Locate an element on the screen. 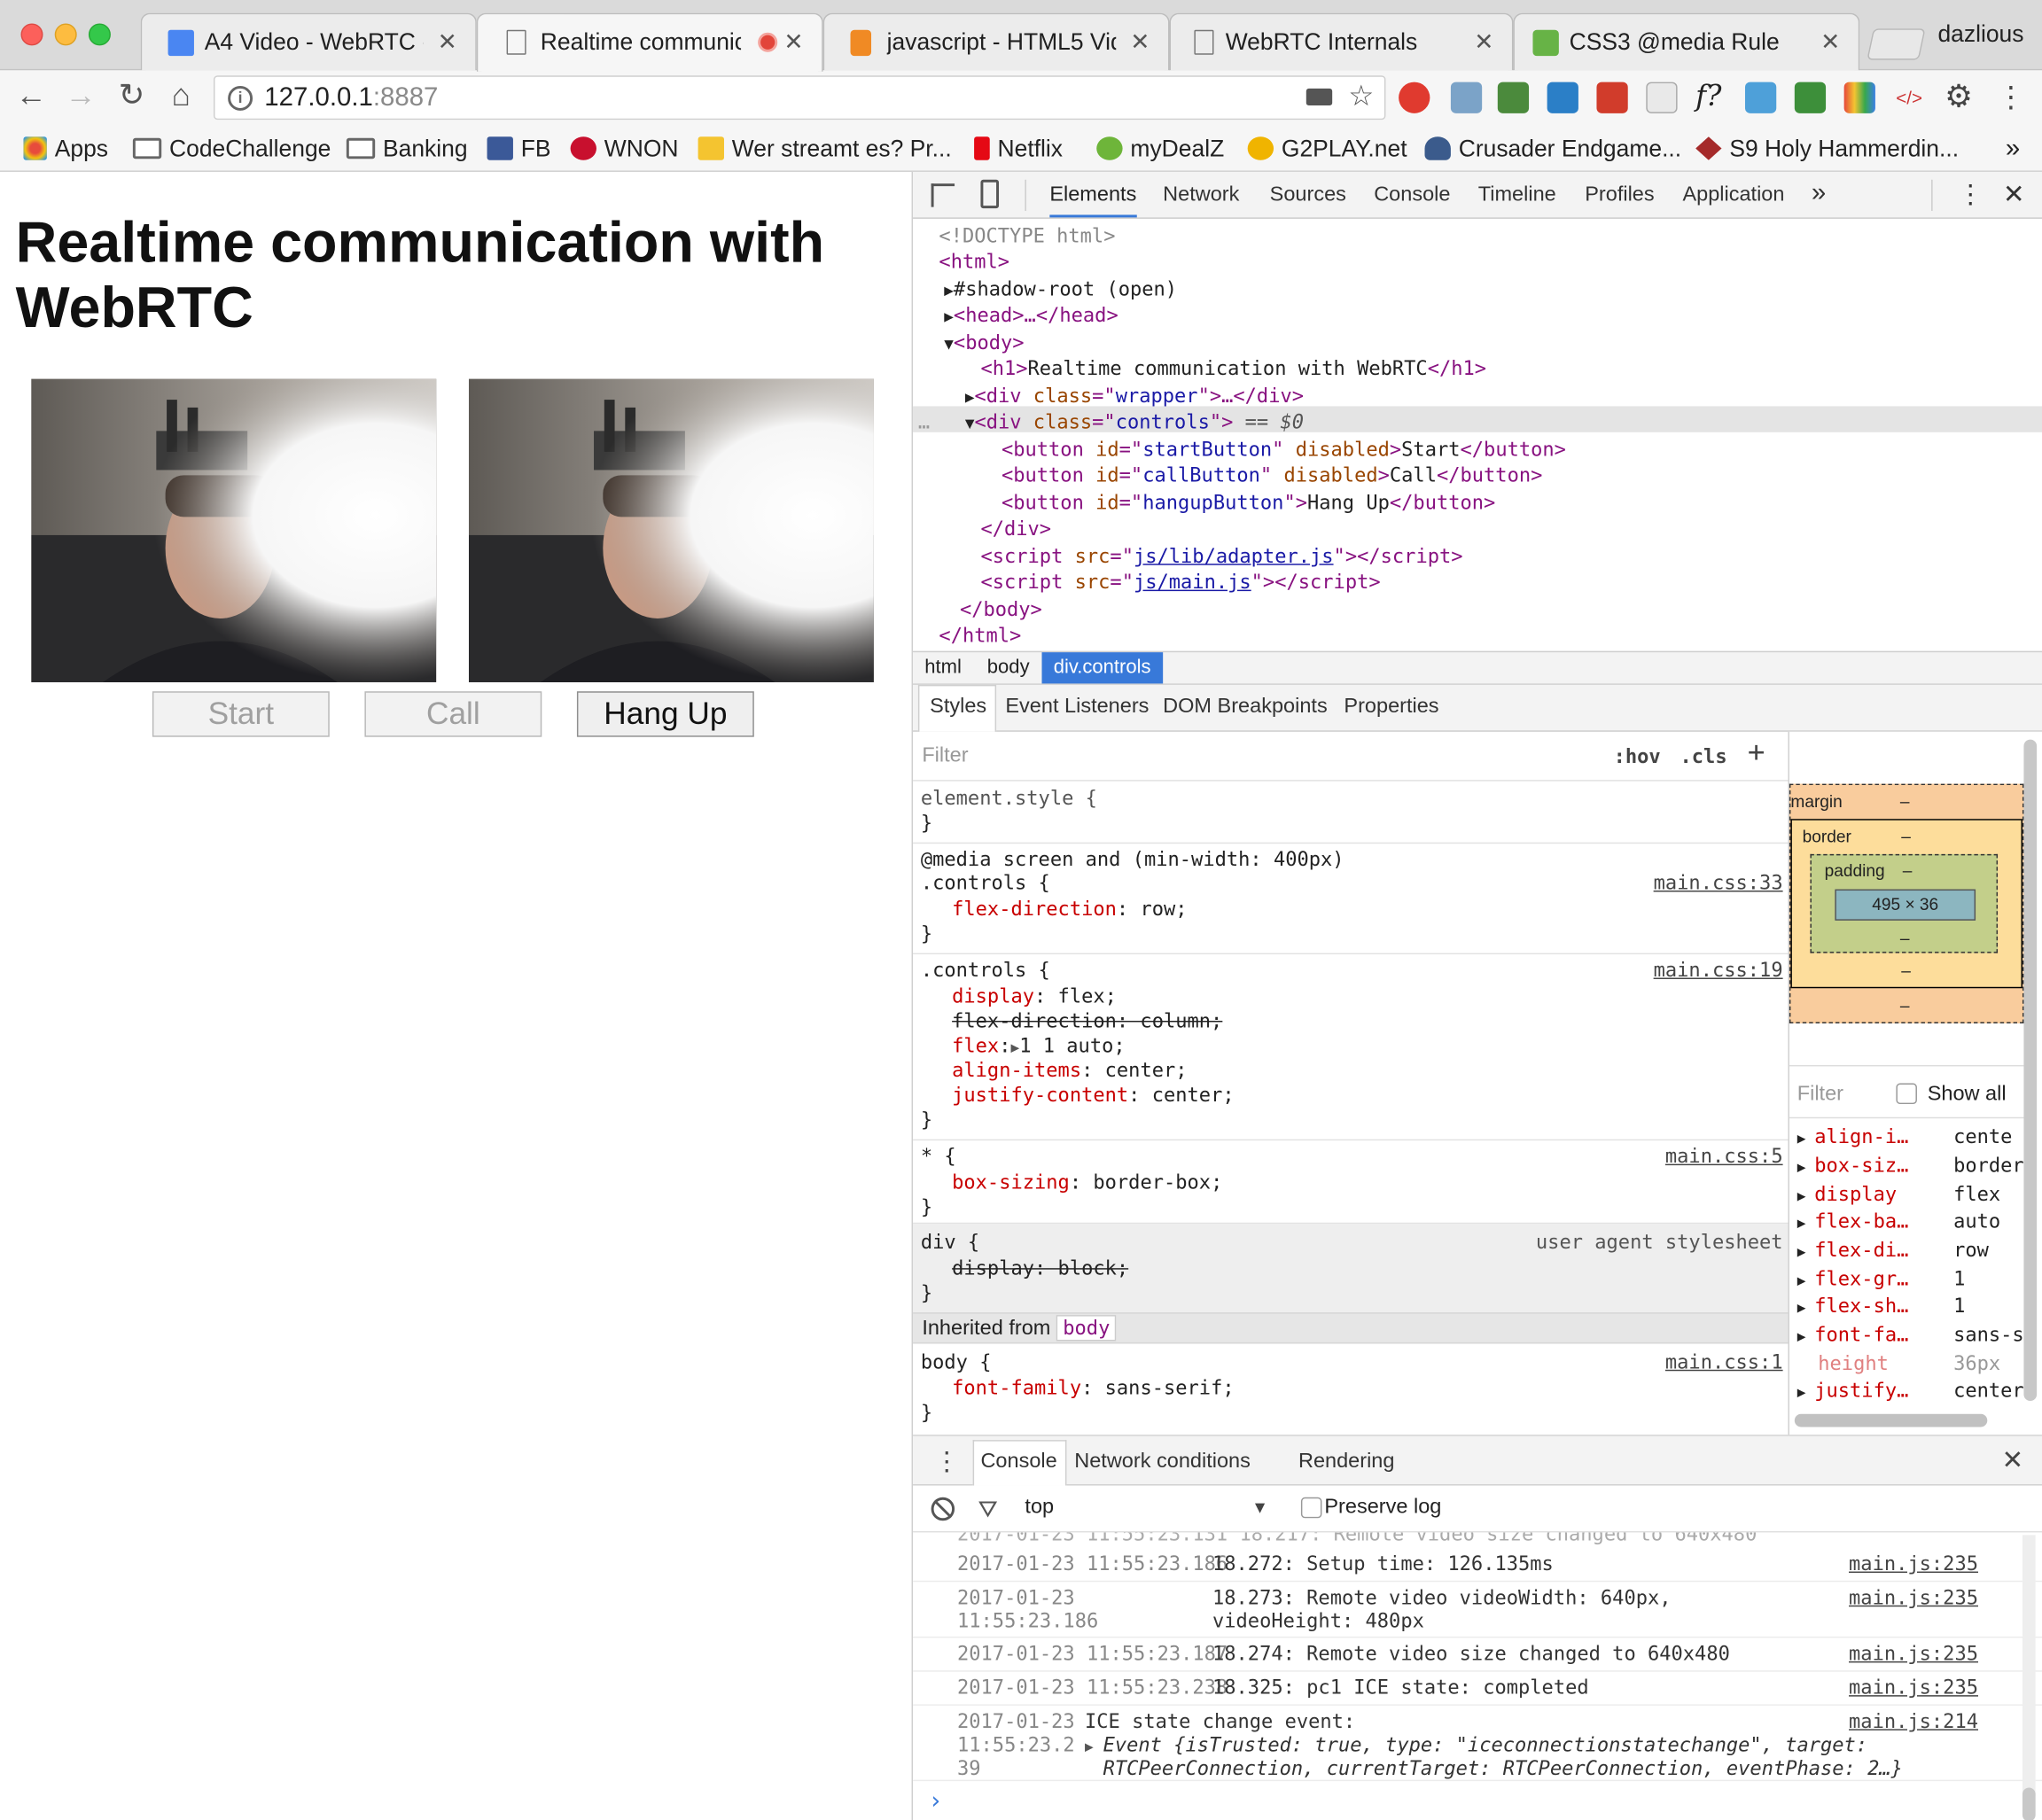 This screenshot has height=1820, width=2042. ghostery-extension-icon is located at coordinates (1466, 97).